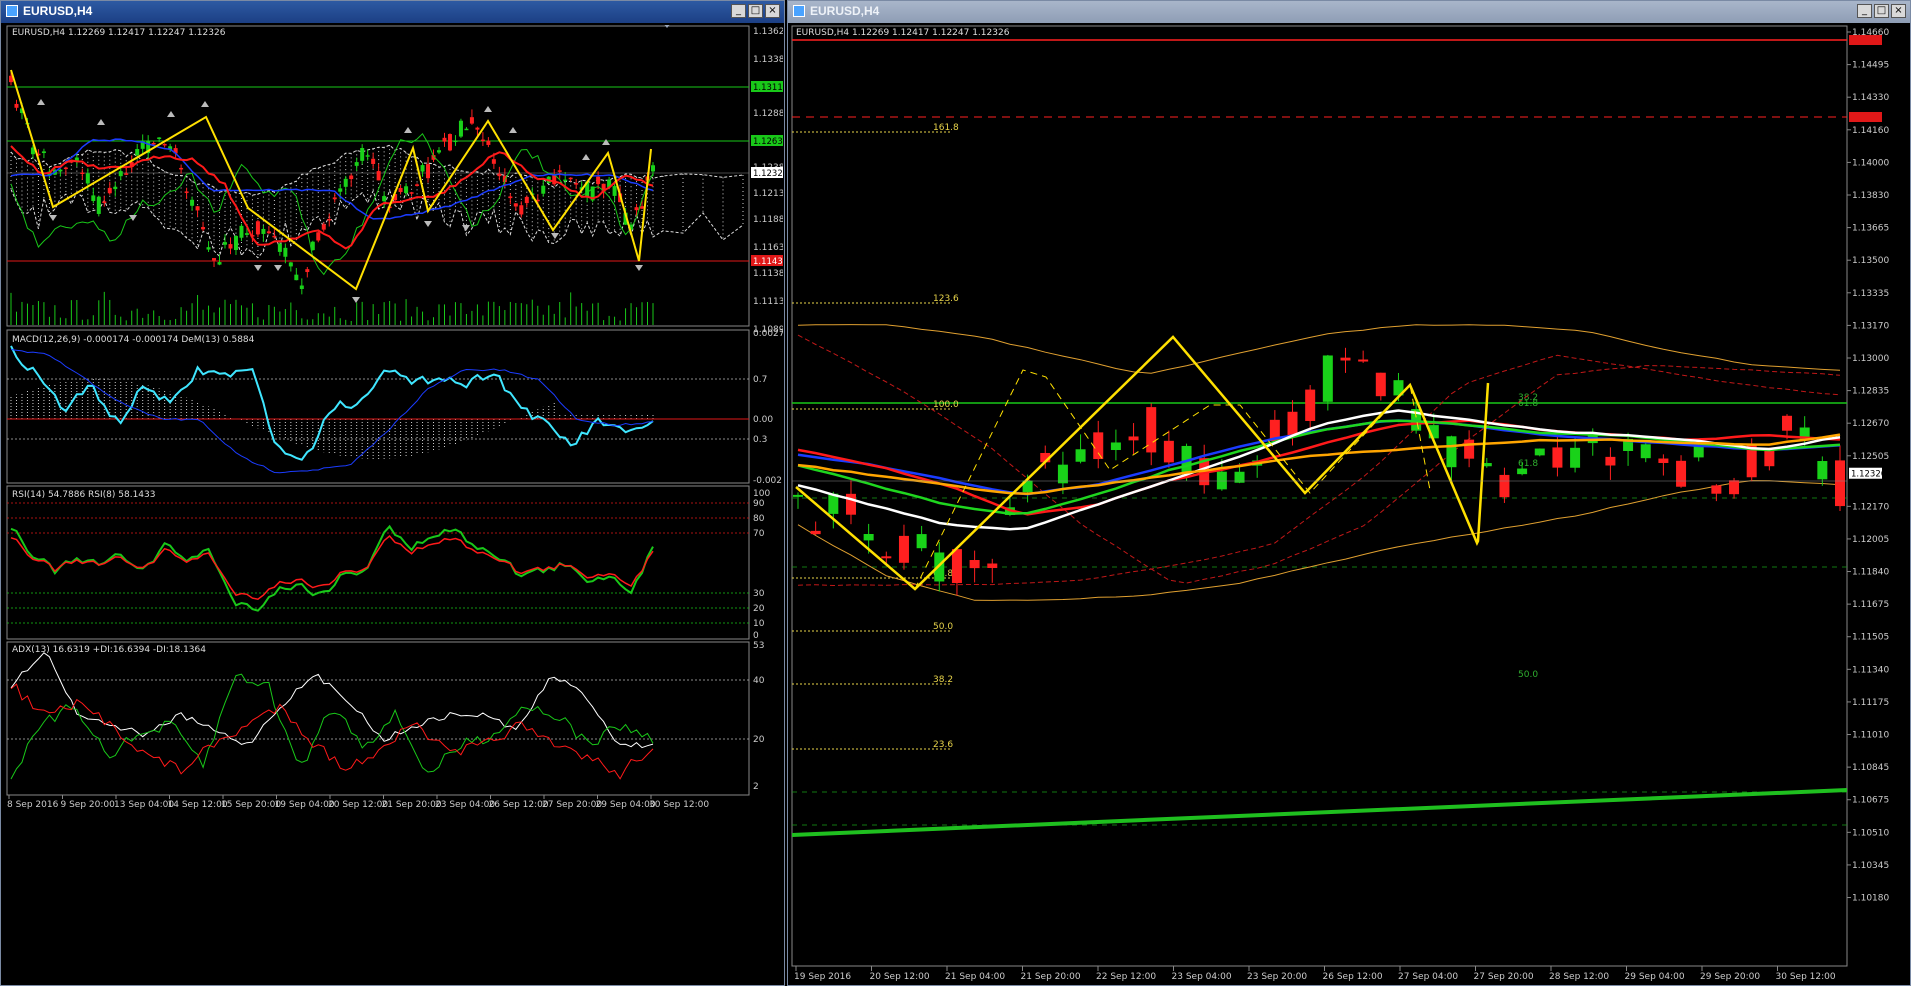  Describe the element at coordinates (1870, 229) in the screenshot. I see `price-tick: 1.13665` at that location.